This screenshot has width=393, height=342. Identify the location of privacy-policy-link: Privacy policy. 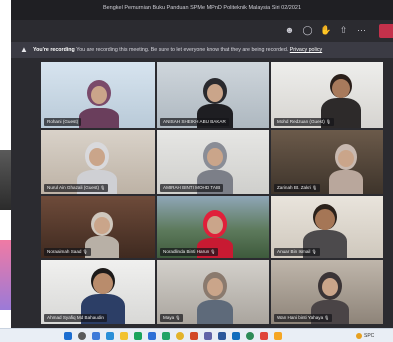
(306, 50).